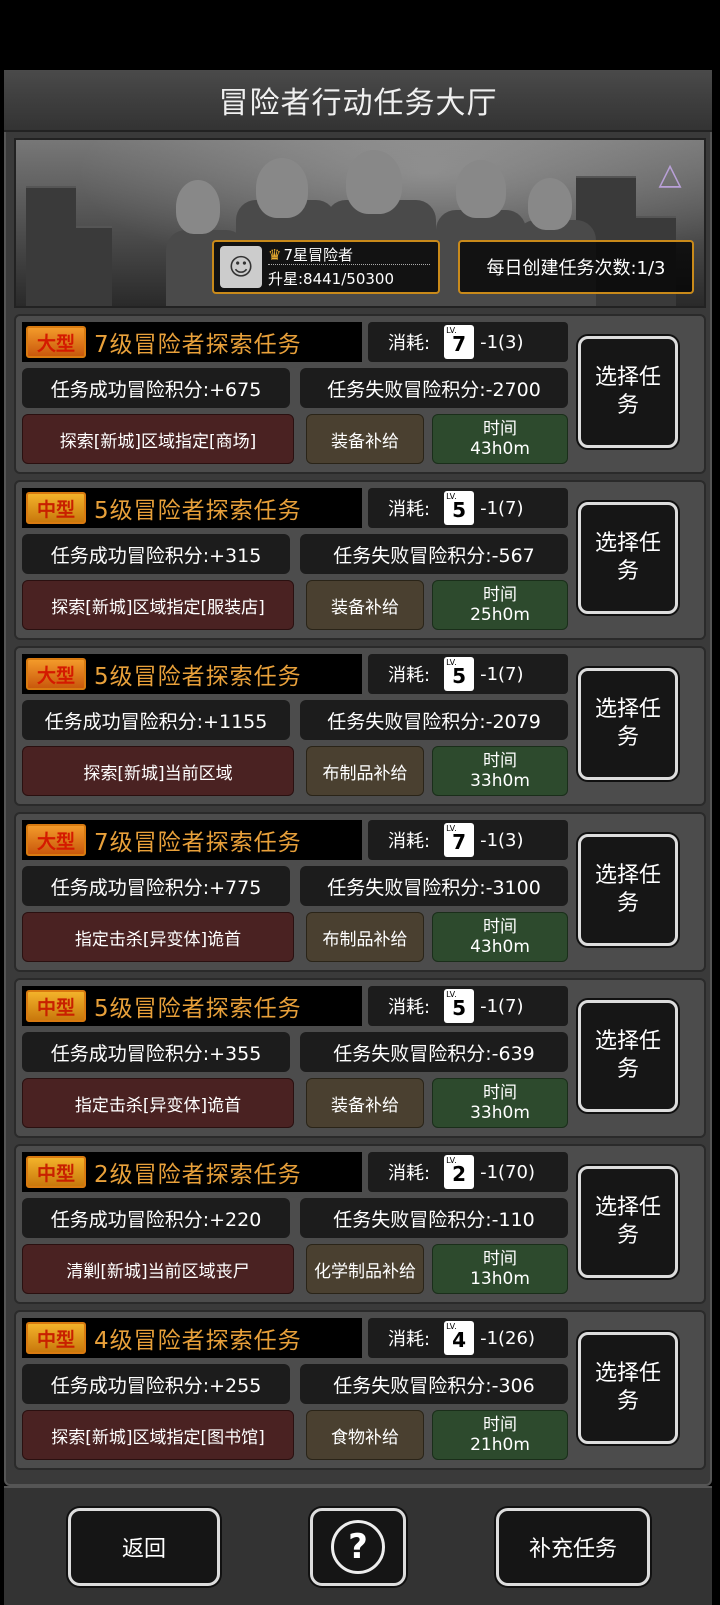  I want to click on task-supply: 布制品补给, so click(365, 937).